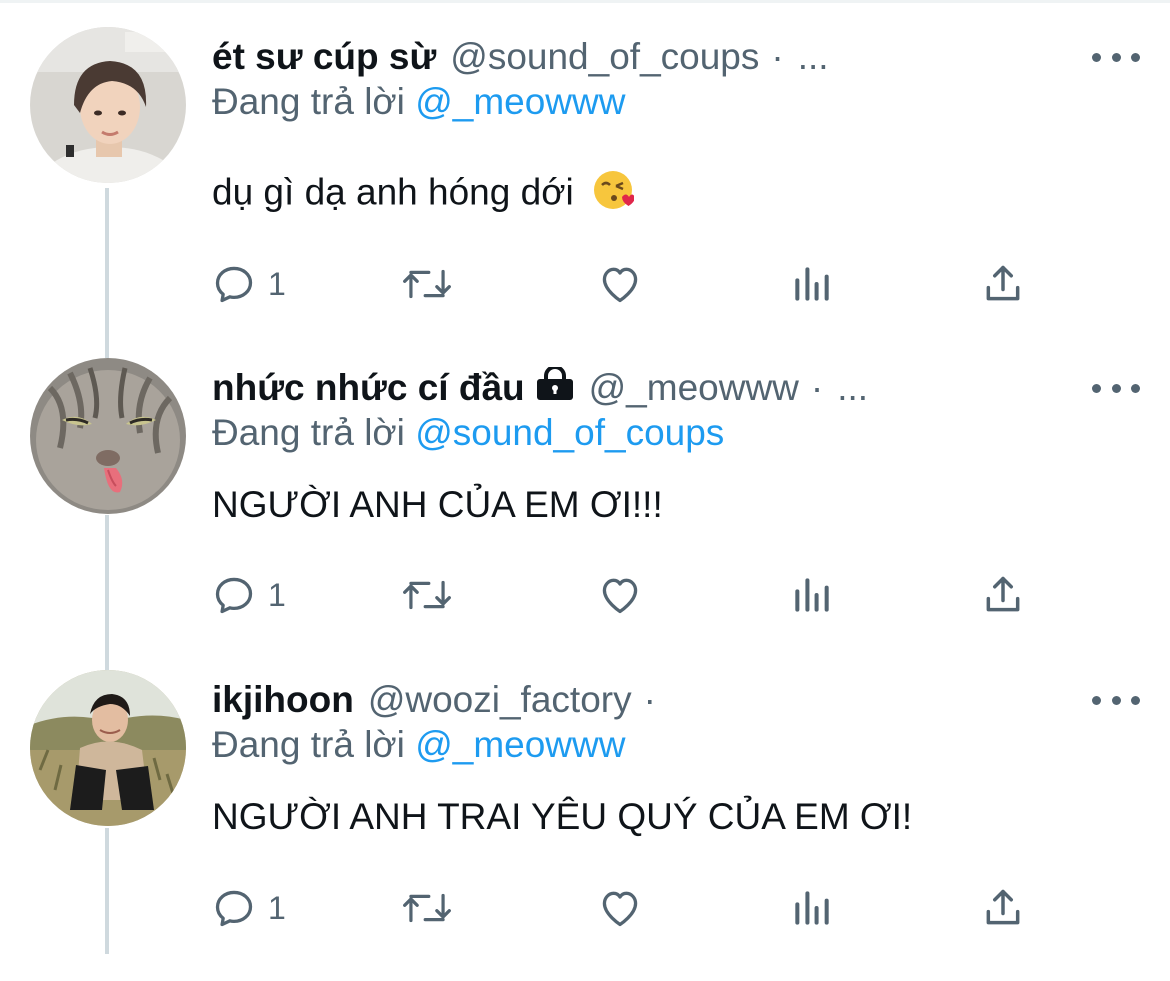  Describe the element at coordinates (500, 700) in the screenshot. I see `handle: @woozi_factory` at that location.